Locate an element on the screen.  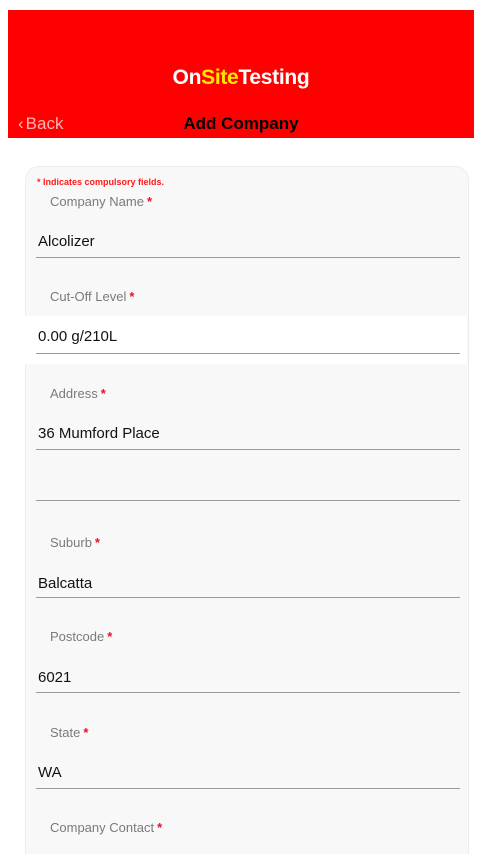
app-header: OnSiteTesting Add Company ‹ Back is located at coordinates (241, 74).